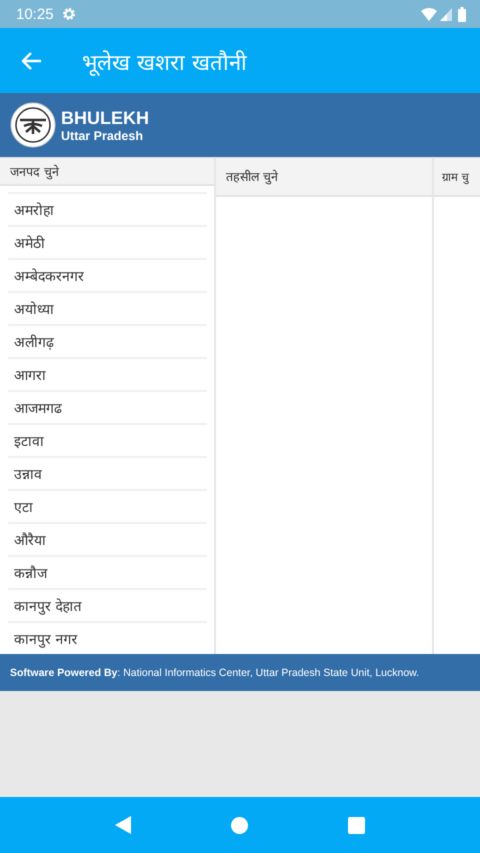 The image size is (480, 853). What do you see at coordinates (107, 538) in the screenshot?
I see `district-item: औरैया` at bounding box center [107, 538].